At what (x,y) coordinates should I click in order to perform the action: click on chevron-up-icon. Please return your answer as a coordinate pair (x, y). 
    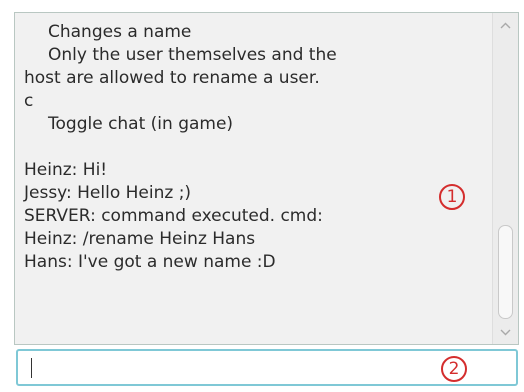
    Looking at the image, I should click on (505, 25).